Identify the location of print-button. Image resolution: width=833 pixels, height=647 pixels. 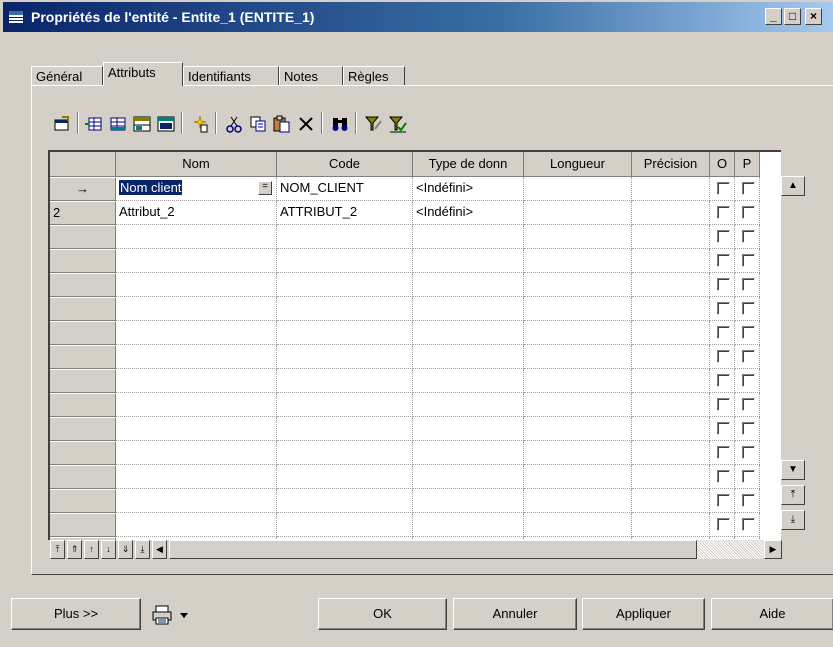
(181, 615).